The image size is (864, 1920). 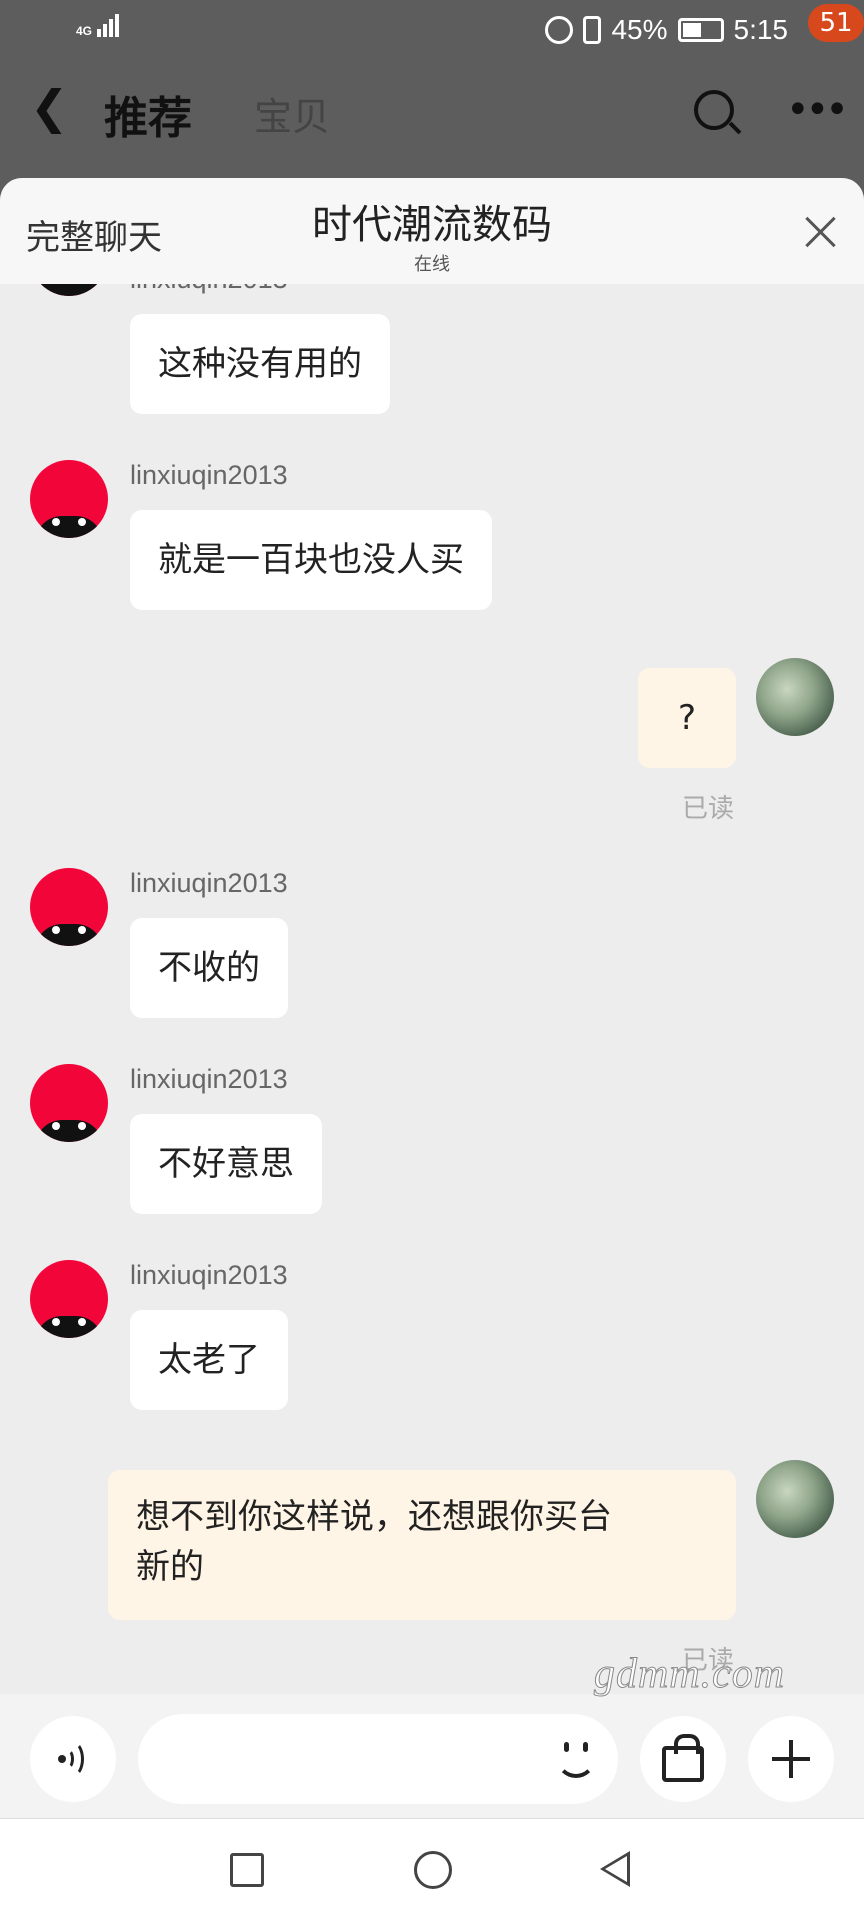 What do you see at coordinates (374, 1517) in the screenshot?
I see `message-line: 想不到你这样说，还想跟你买台` at bounding box center [374, 1517].